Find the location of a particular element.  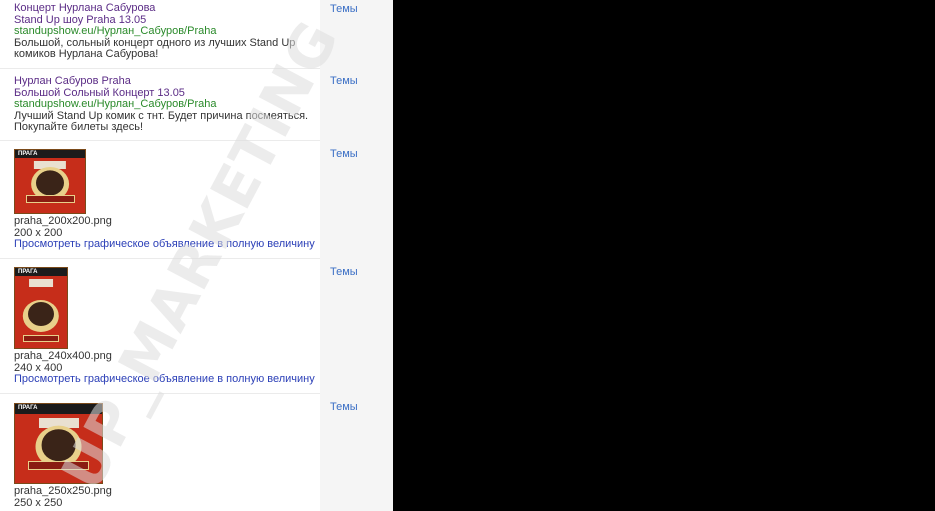

ad-title: Нурлан Сабуров Praha is located at coordinates (164, 81).